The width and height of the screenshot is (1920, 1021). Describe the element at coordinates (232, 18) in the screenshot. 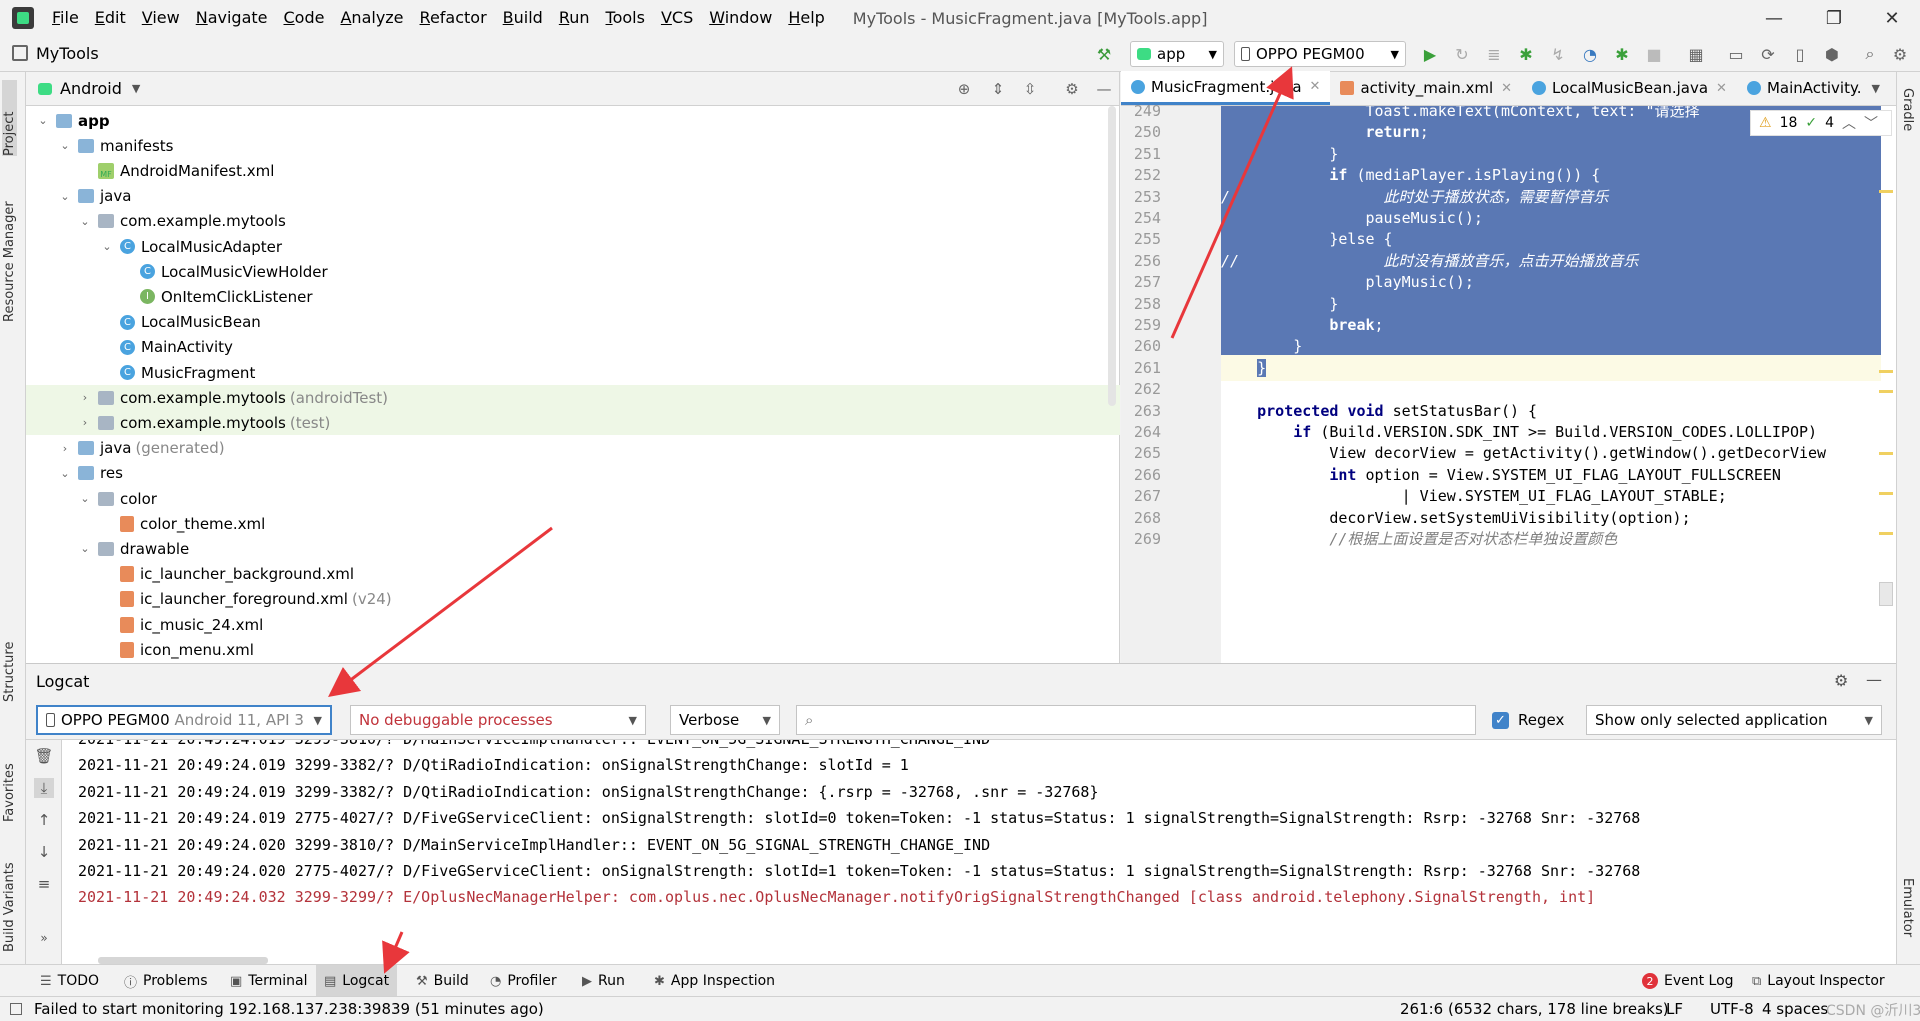

I see `menu-navigate: Navigate` at that location.